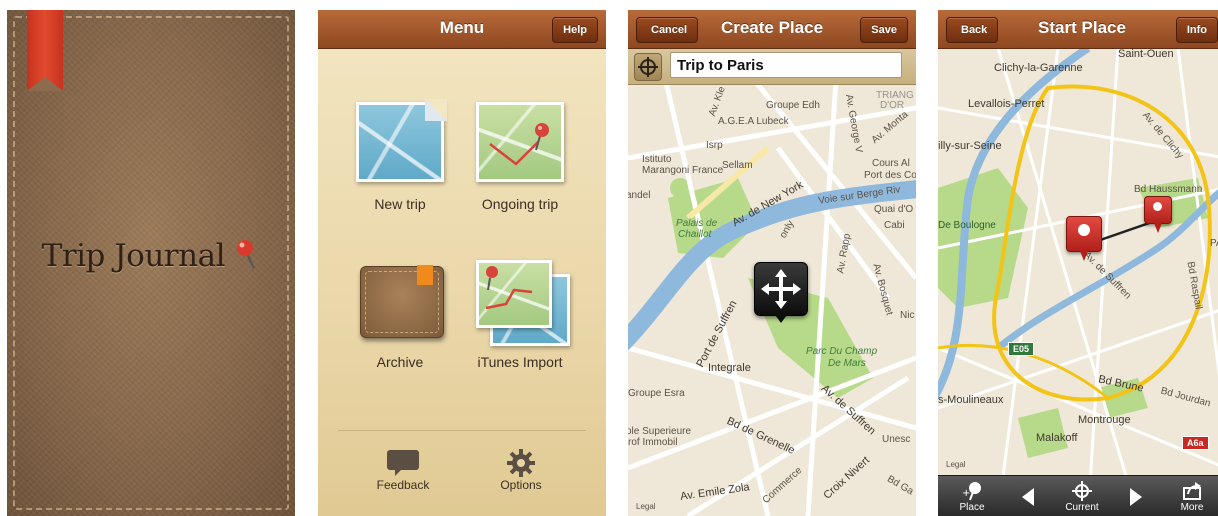  I want to click on feedback-label: Feedback, so click(403, 485).